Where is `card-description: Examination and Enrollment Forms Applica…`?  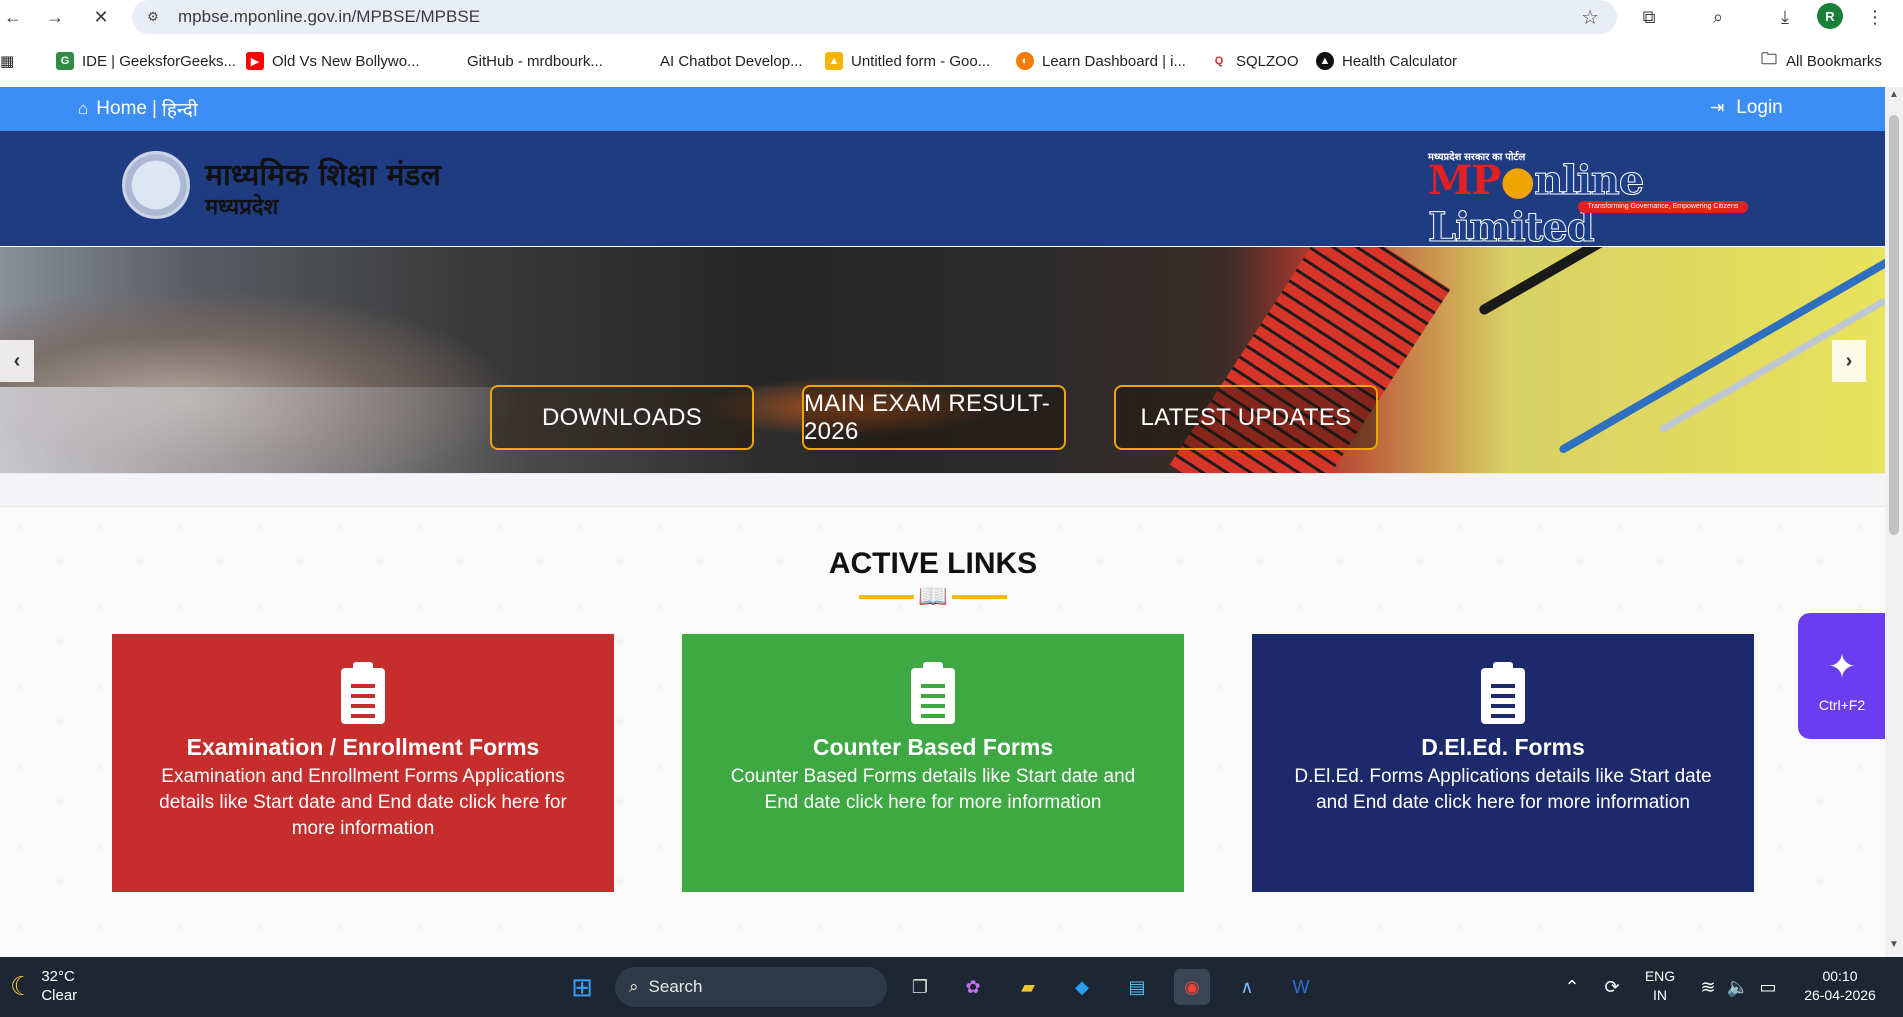 card-description: Examination and Enrollment Forms Applica… is located at coordinates (363, 802).